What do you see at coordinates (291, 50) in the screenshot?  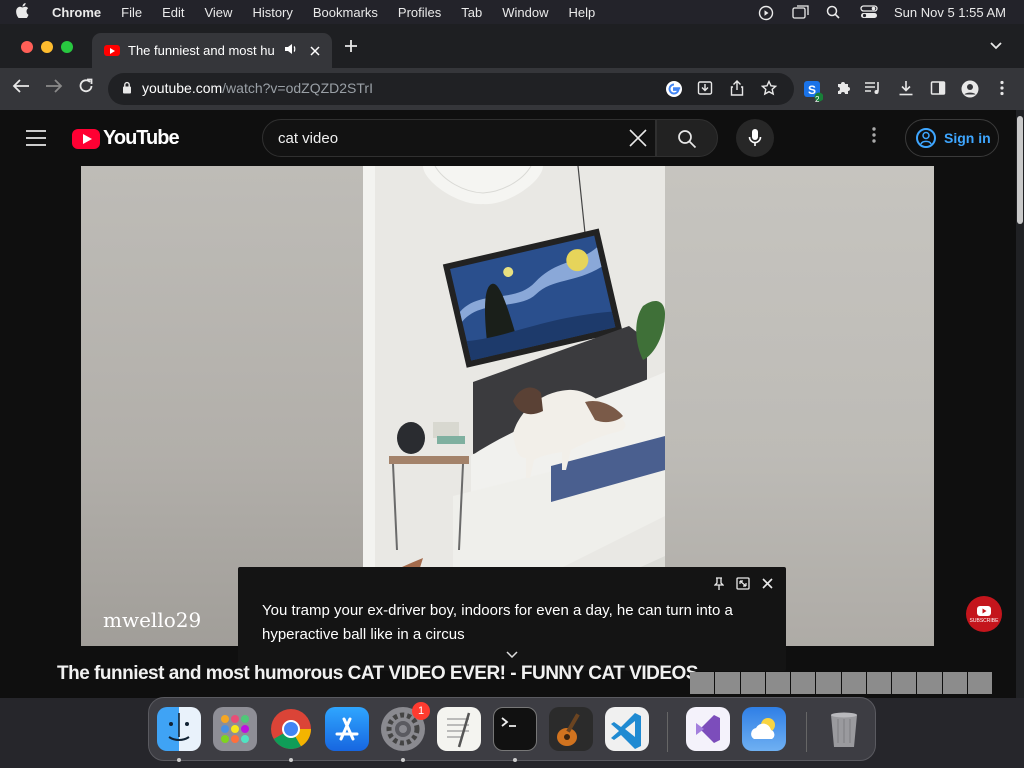 I see `tab-audio-icon` at bounding box center [291, 50].